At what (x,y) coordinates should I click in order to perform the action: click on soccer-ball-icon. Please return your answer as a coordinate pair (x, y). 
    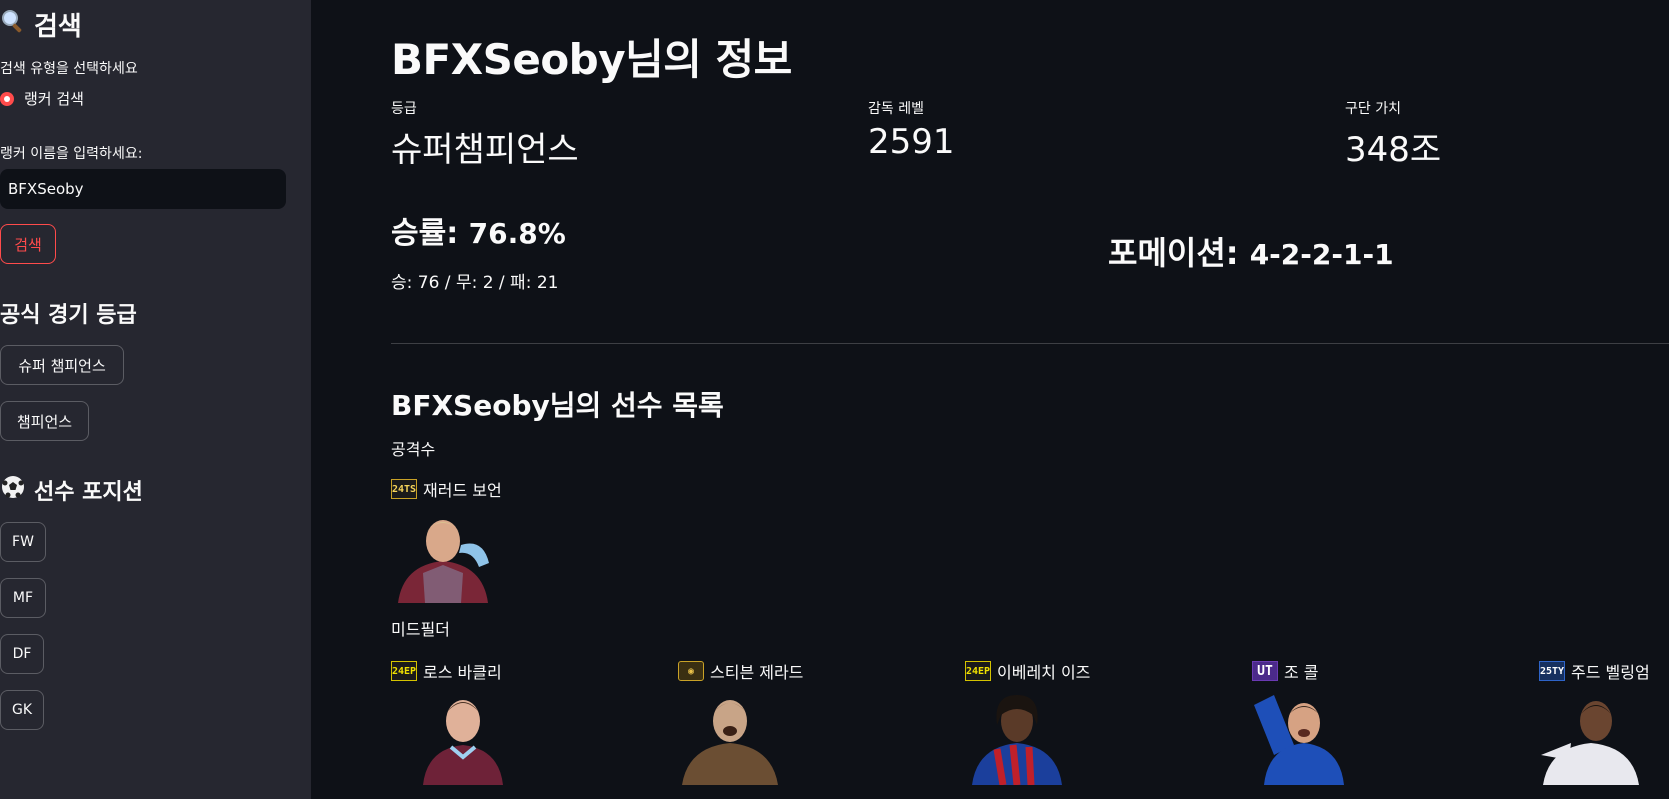
    Looking at the image, I should click on (13, 490).